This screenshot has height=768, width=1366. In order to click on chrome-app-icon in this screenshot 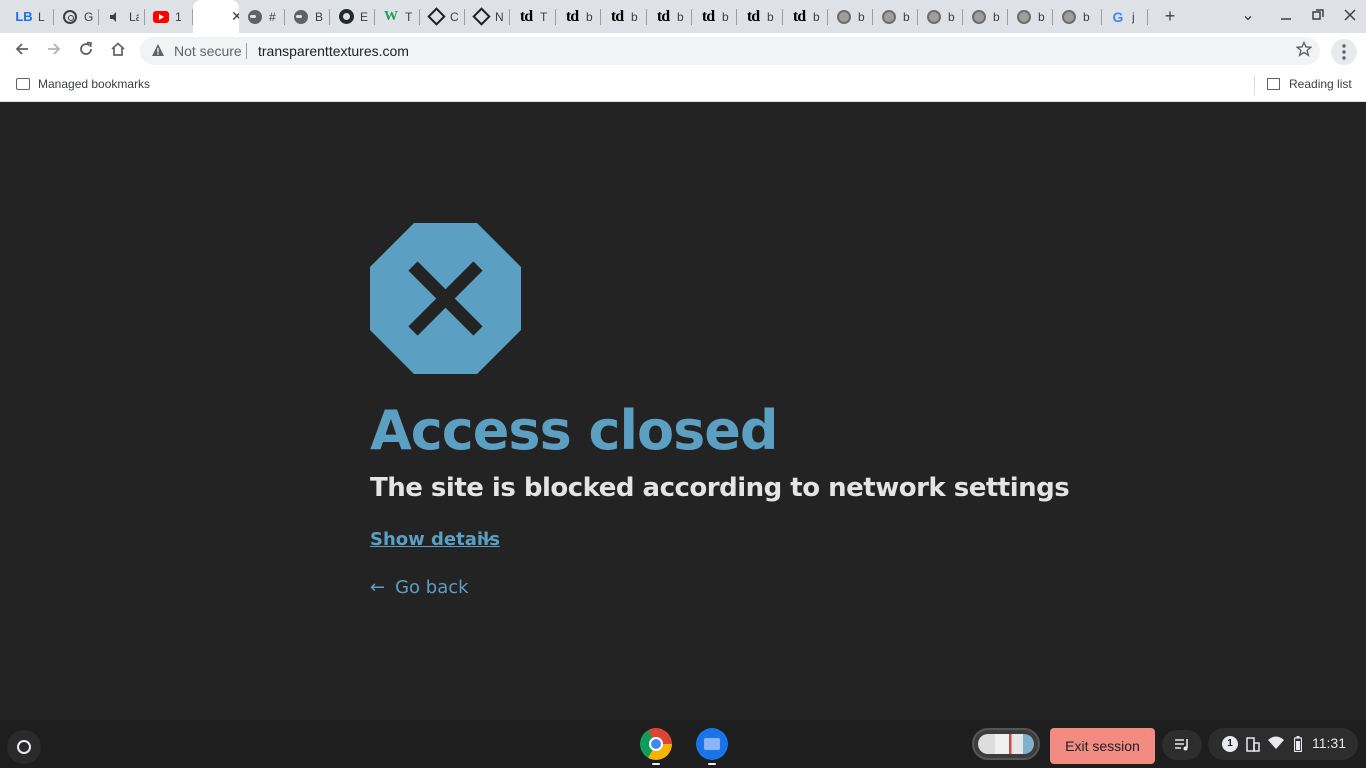, I will do `click(656, 744)`.